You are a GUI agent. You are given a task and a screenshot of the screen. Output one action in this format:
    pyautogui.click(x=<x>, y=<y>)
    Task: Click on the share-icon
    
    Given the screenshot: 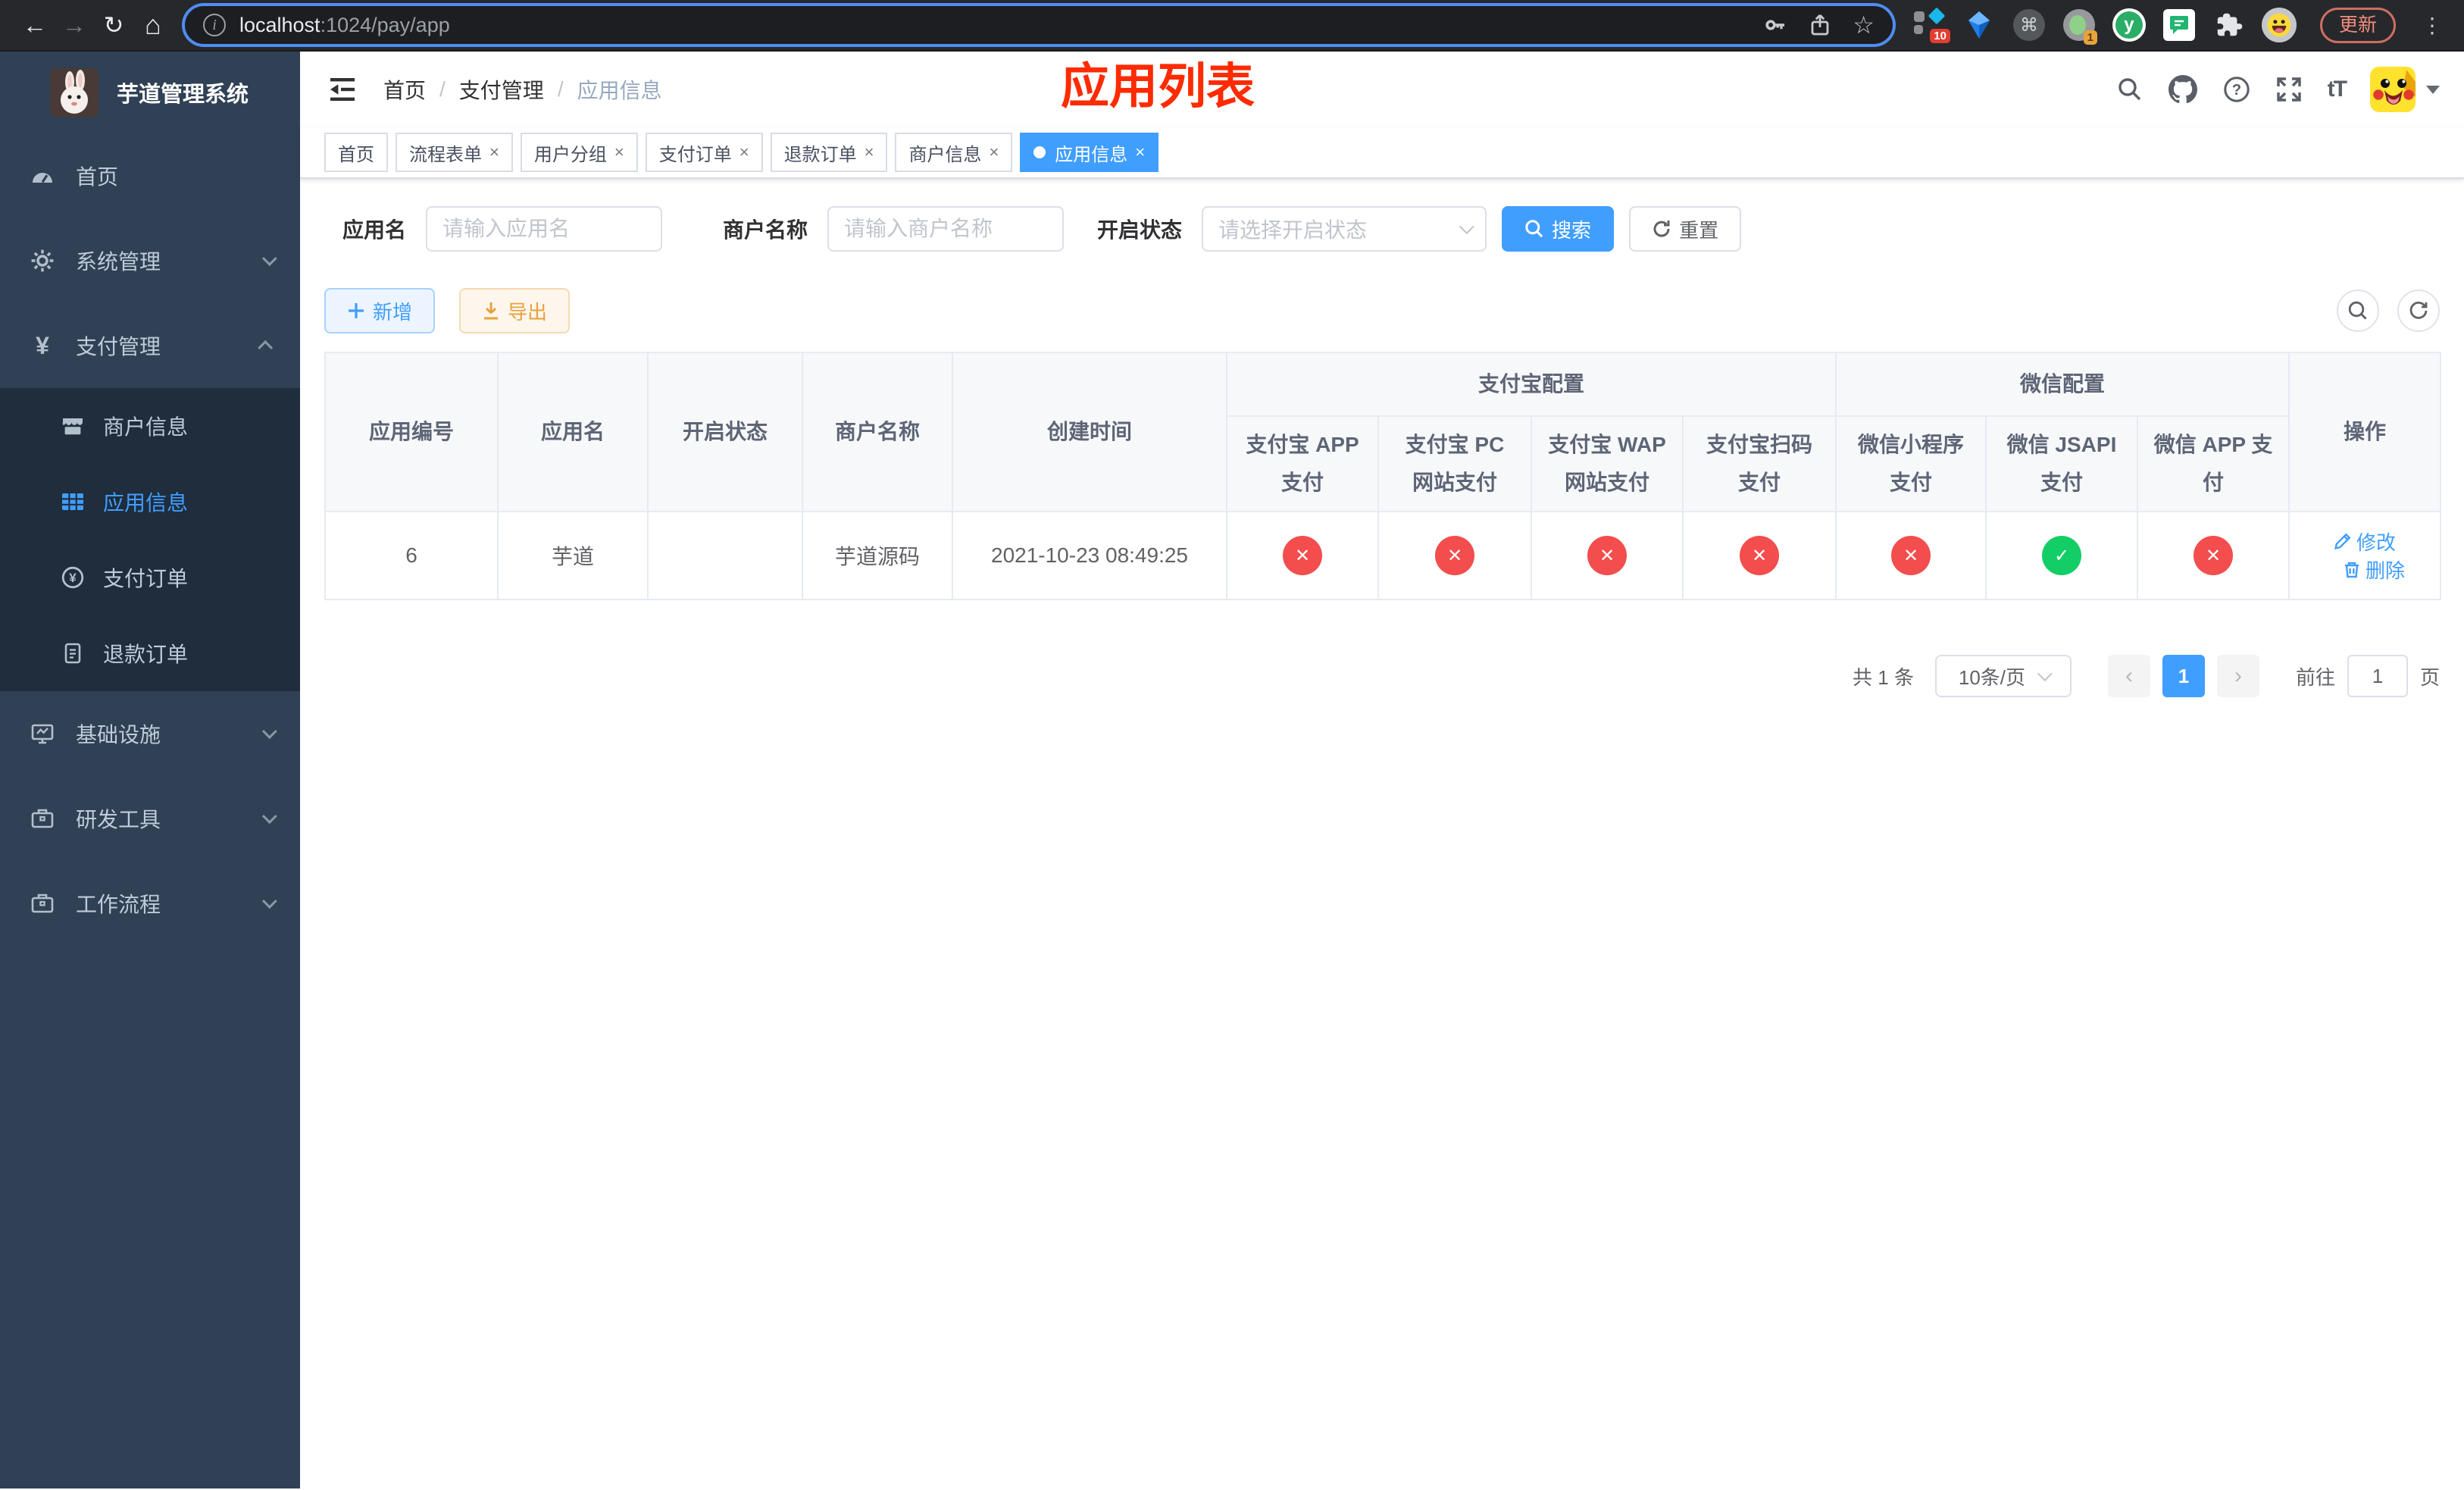 What is the action you would take?
    pyautogui.click(x=1820, y=25)
    